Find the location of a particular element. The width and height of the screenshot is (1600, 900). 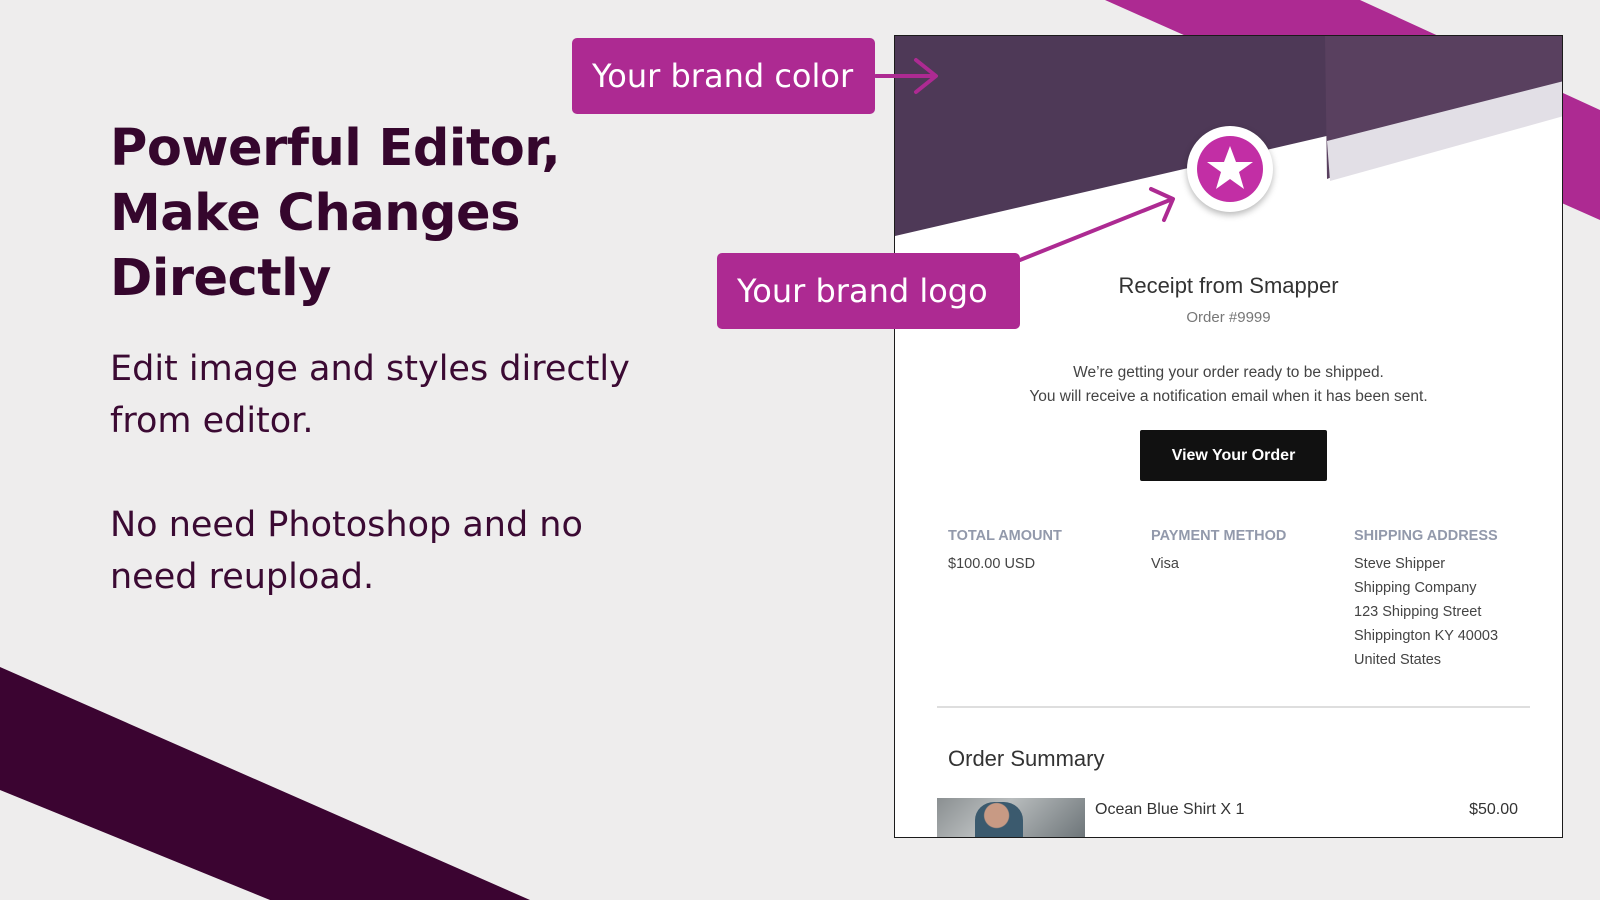

brand-color-callout: Your brand color is located at coordinates (723, 76).